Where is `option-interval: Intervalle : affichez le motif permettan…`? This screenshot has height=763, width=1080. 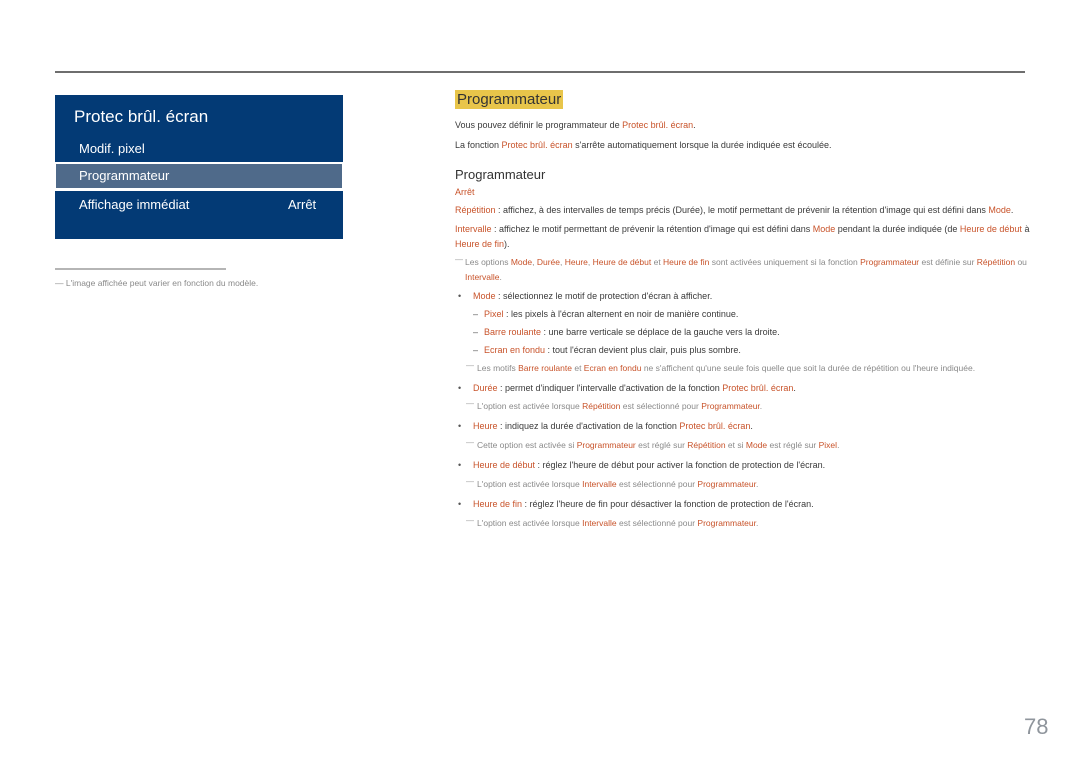 option-interval: Intervalle : affichez le motif permettan… is located at coordinates (742, 237).